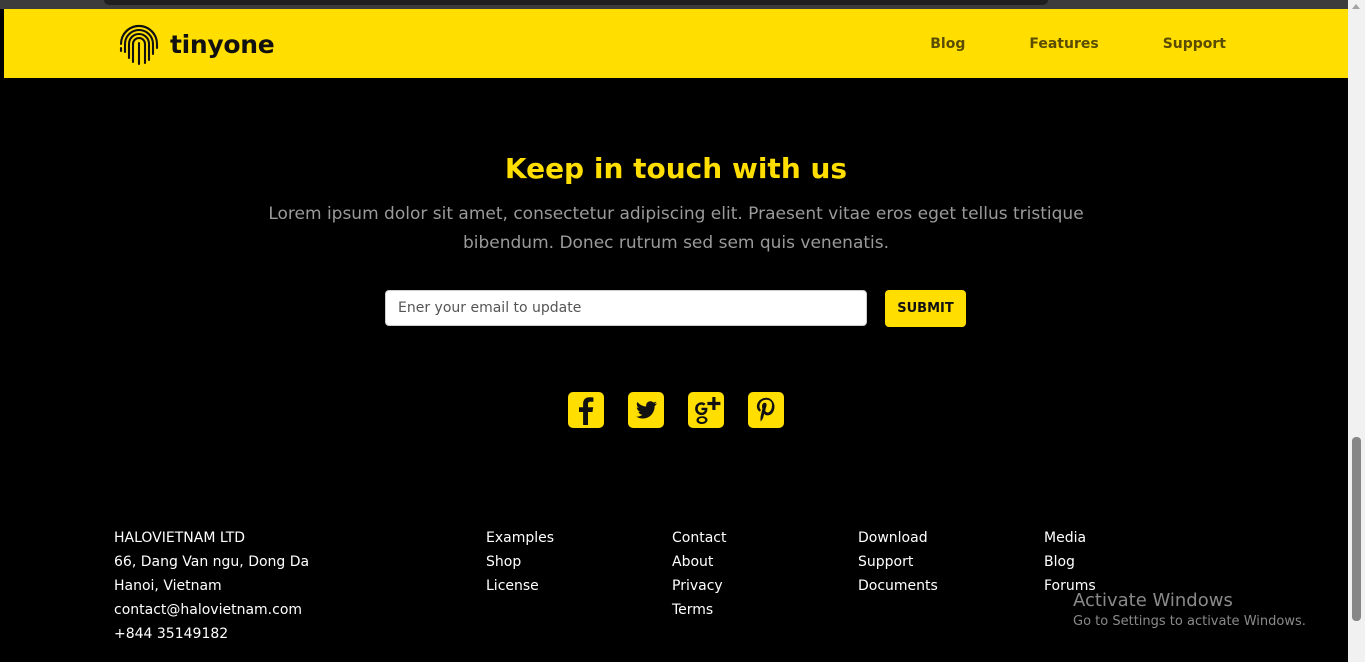 The height and width of the screenshot is (662, 1365). Describe the element at coordinates (586, 410) in the screenshot. I see `facebook-icon` at that location.